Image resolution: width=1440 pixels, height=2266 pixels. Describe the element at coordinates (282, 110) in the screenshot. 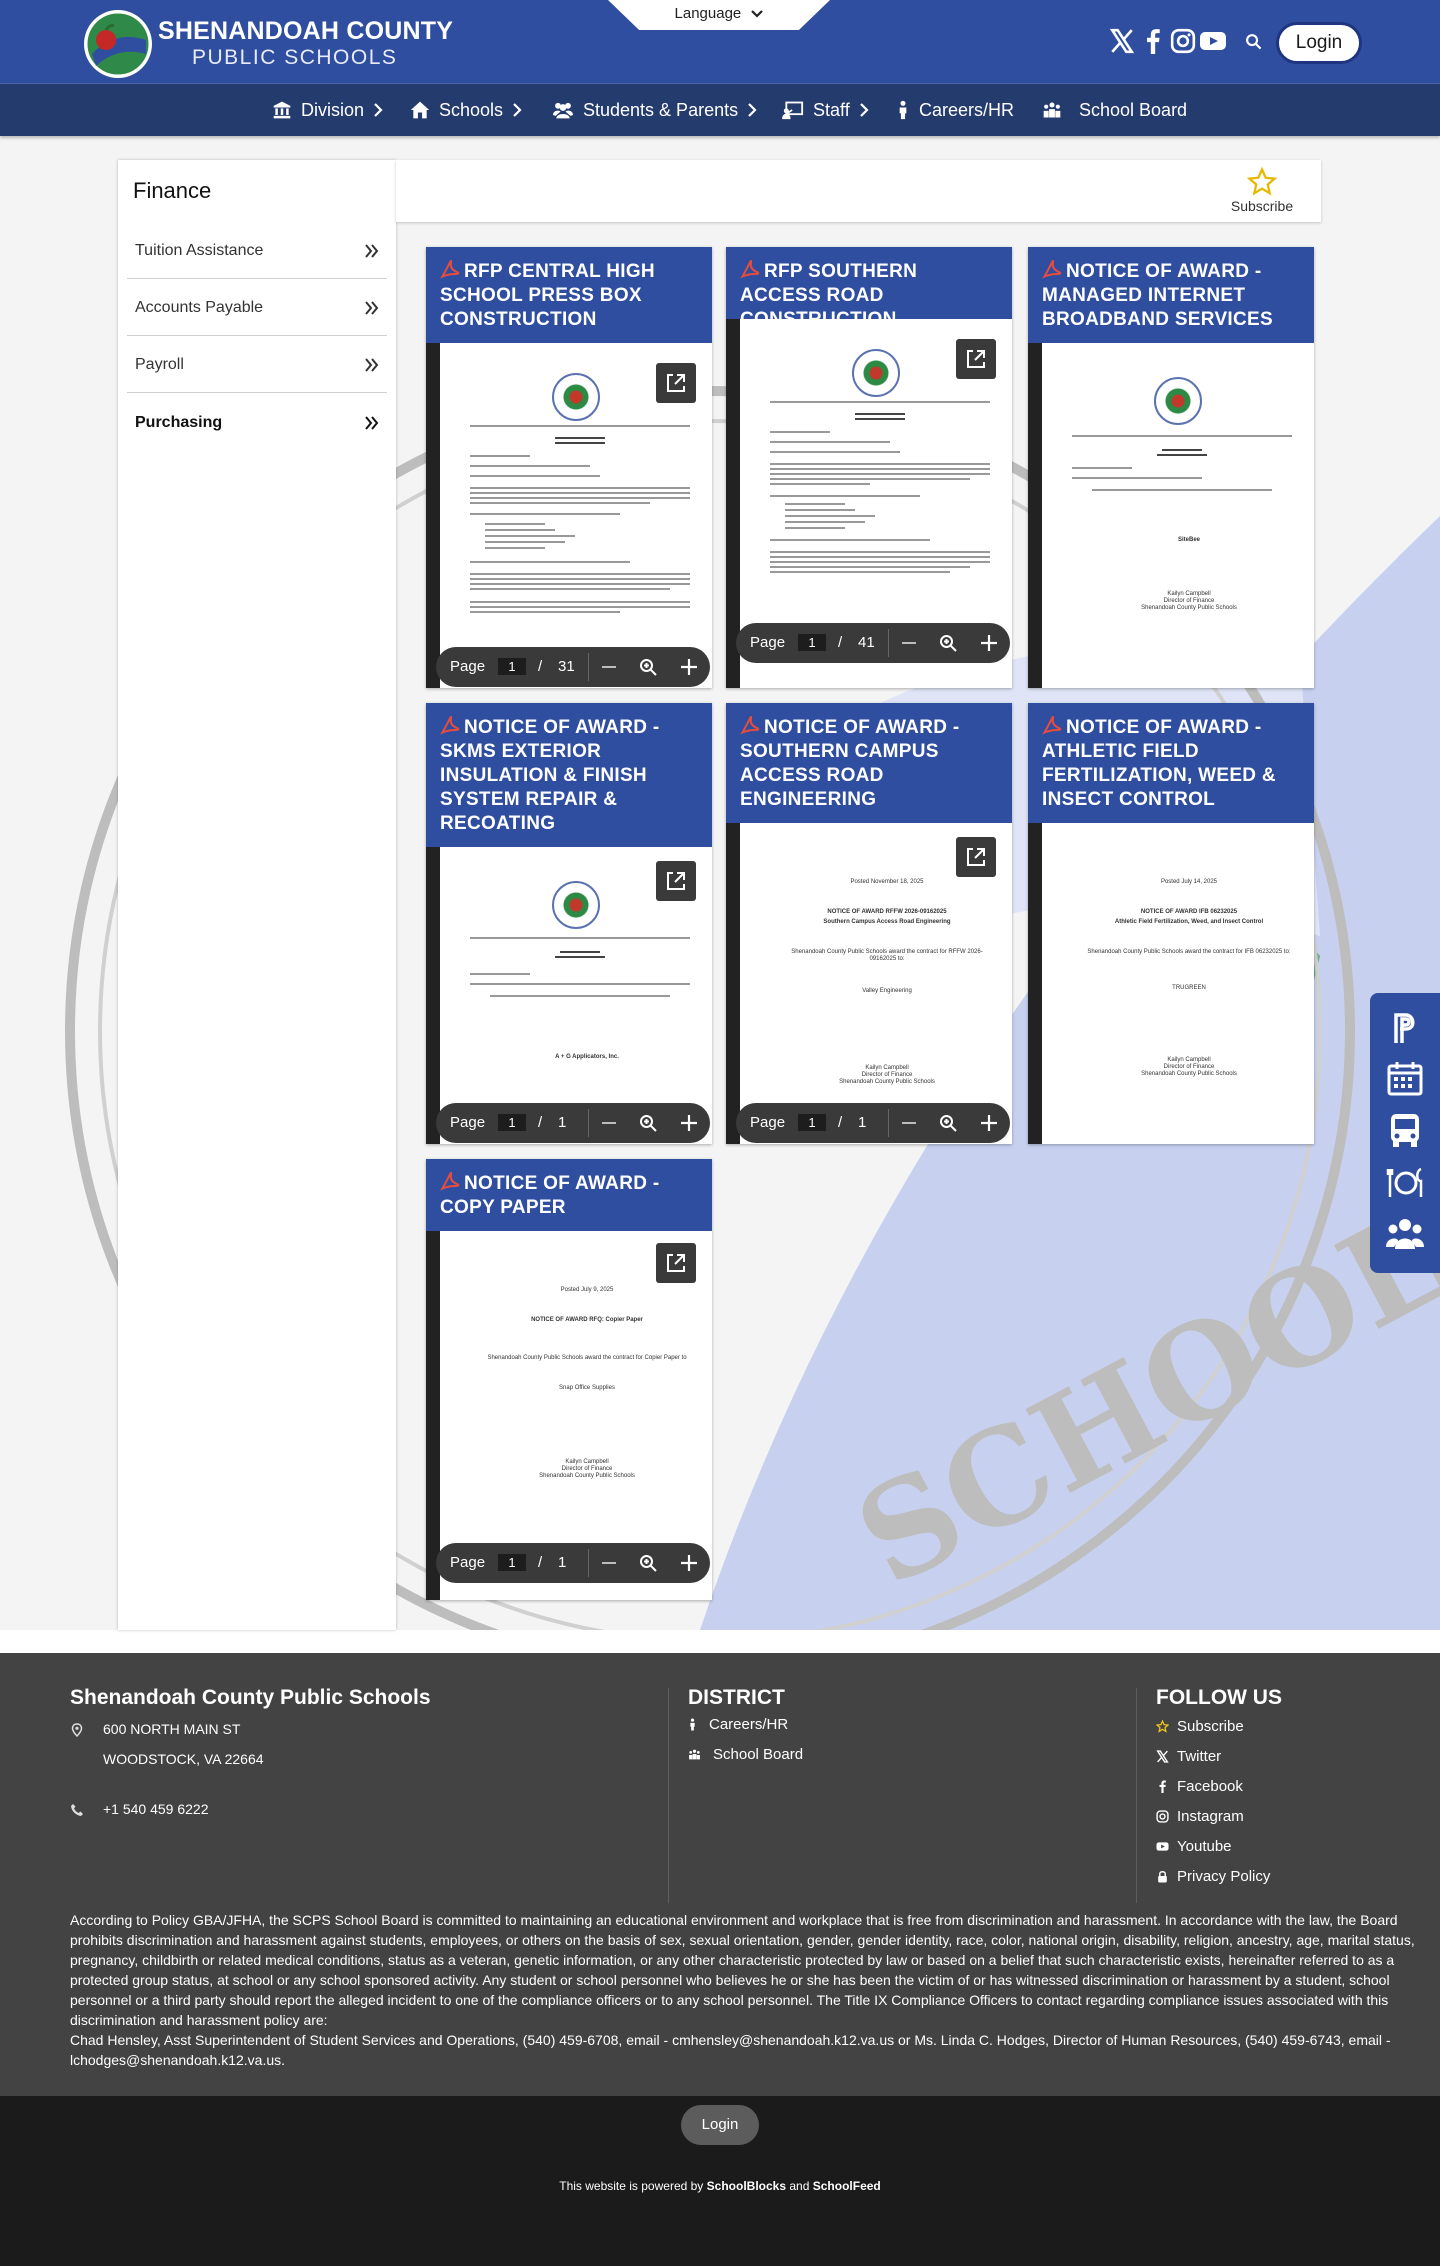

I see `building-icon` at that location.